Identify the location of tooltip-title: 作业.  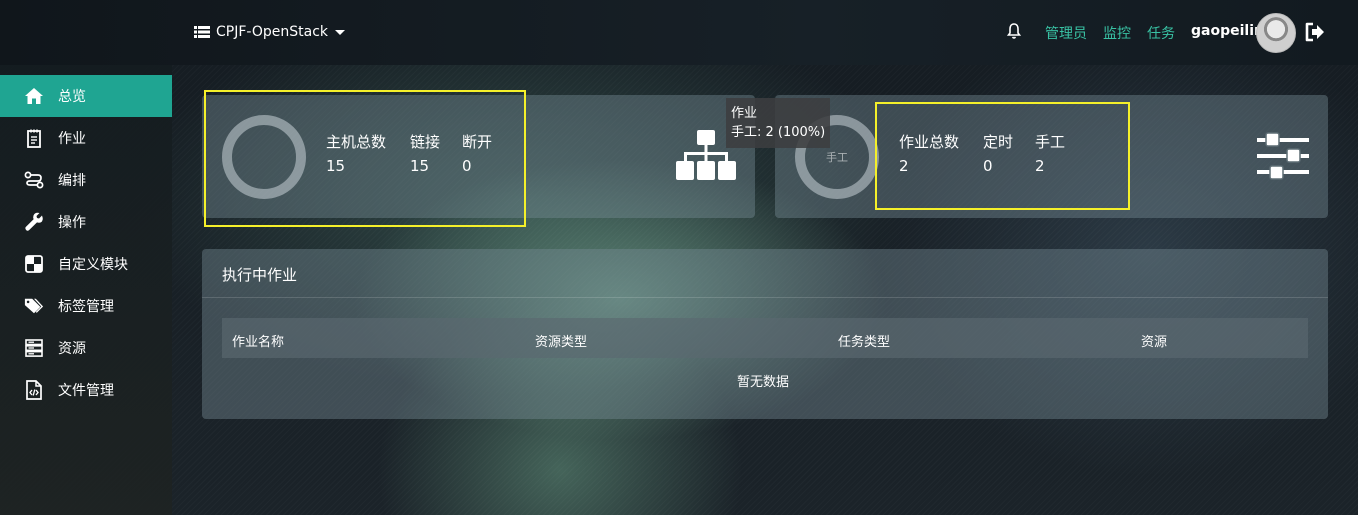
(744, 113).